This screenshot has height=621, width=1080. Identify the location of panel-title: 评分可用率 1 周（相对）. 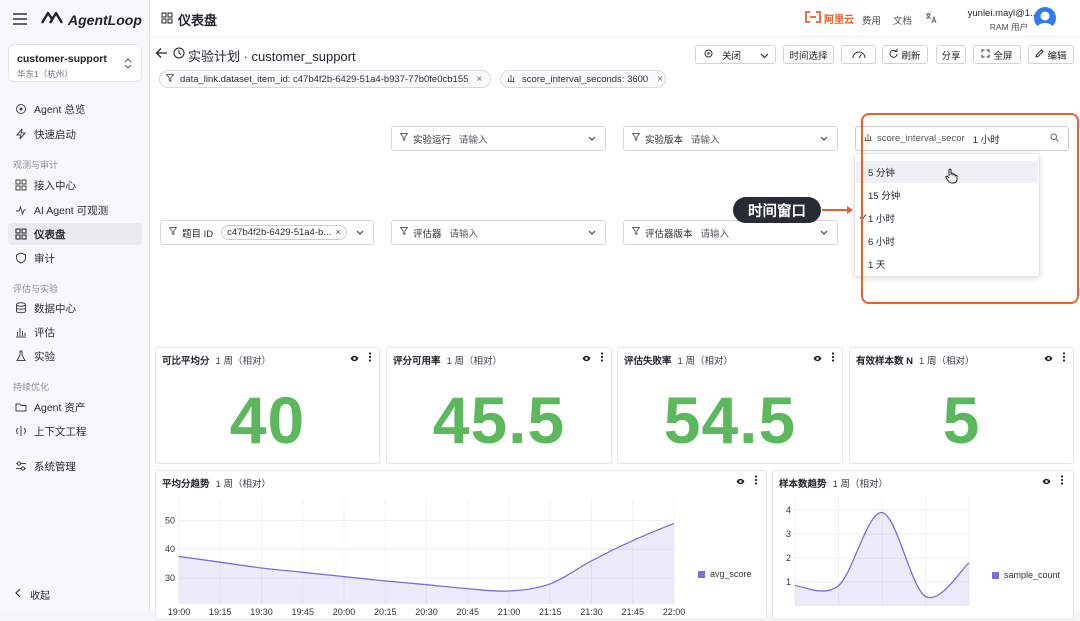
(447, 360).